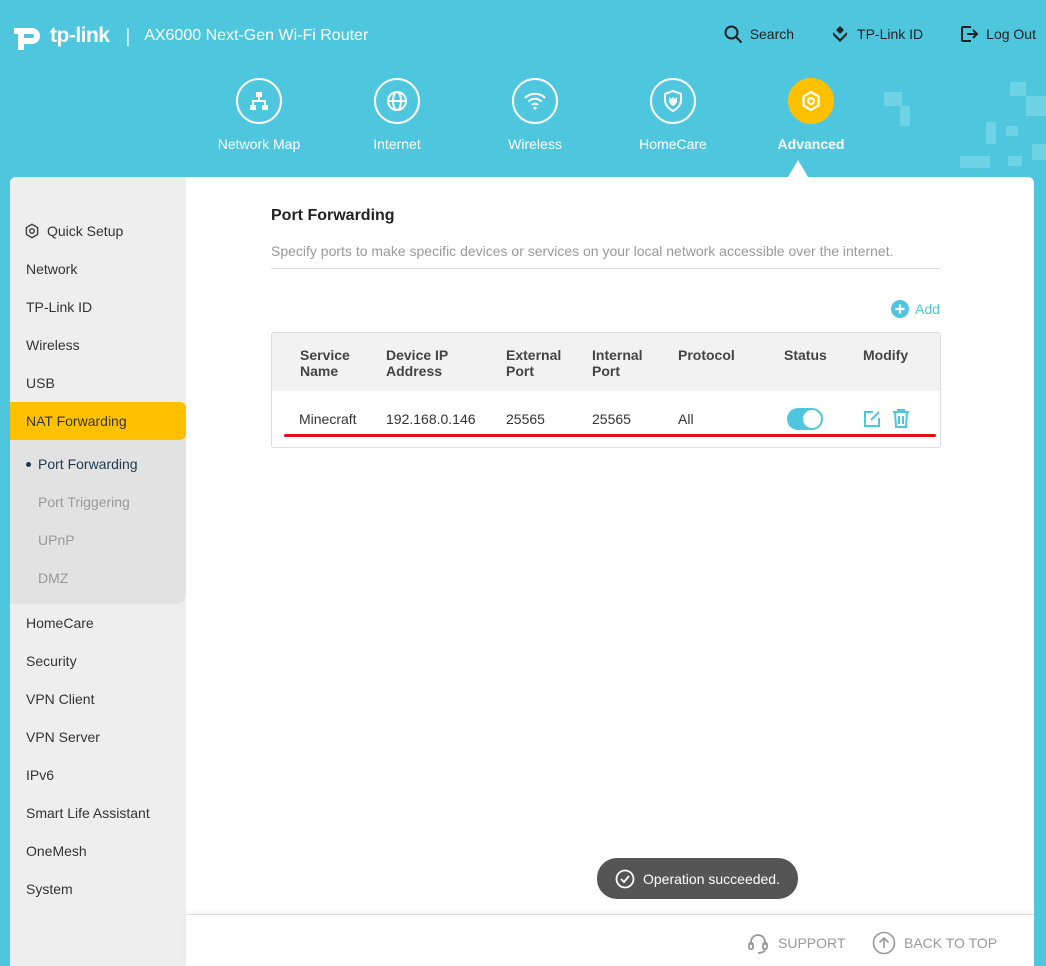 Image resolution: width=1046 pixels, height=966 pixels. I want to click on header-line: Service, so click(325, 355).